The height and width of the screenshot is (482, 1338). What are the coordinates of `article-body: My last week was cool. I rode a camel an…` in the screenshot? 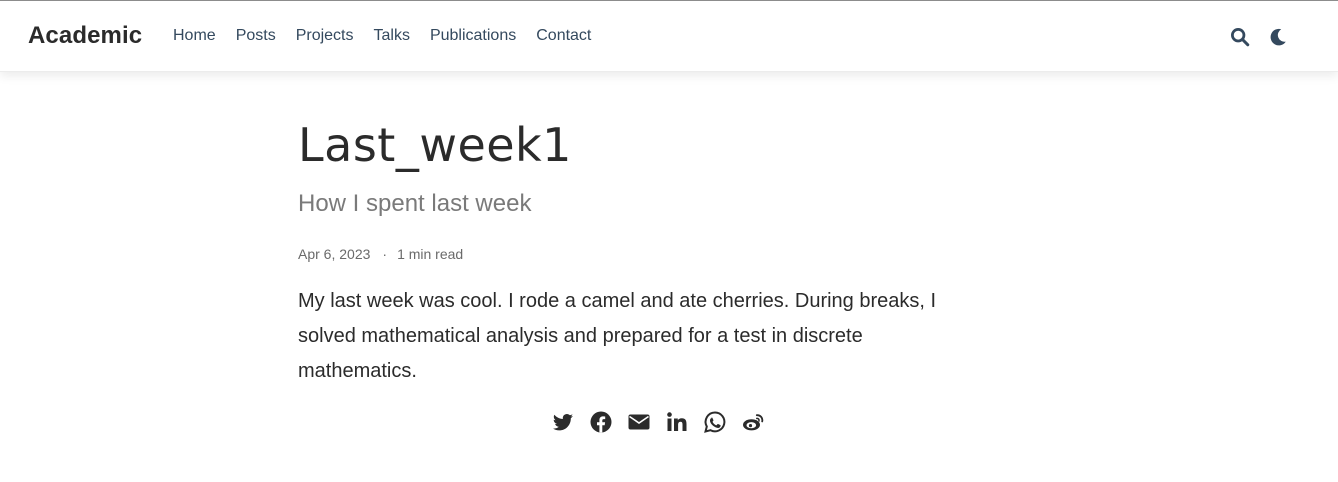 It's located at (617, 336).